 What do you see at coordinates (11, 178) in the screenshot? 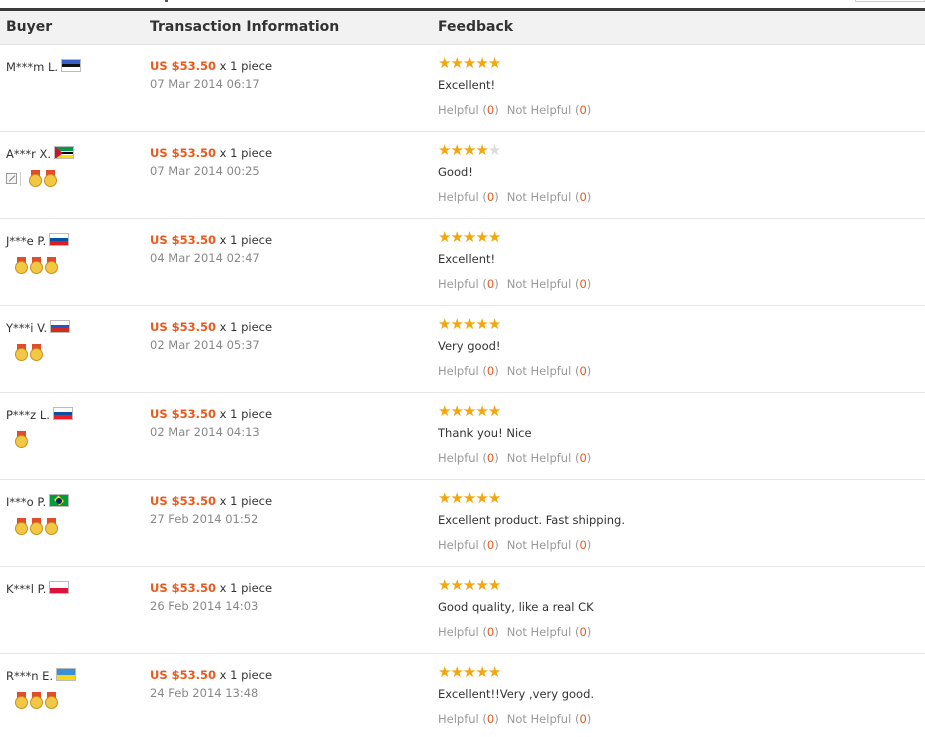
I see `edit-icon` at bounding box center [11, 178].